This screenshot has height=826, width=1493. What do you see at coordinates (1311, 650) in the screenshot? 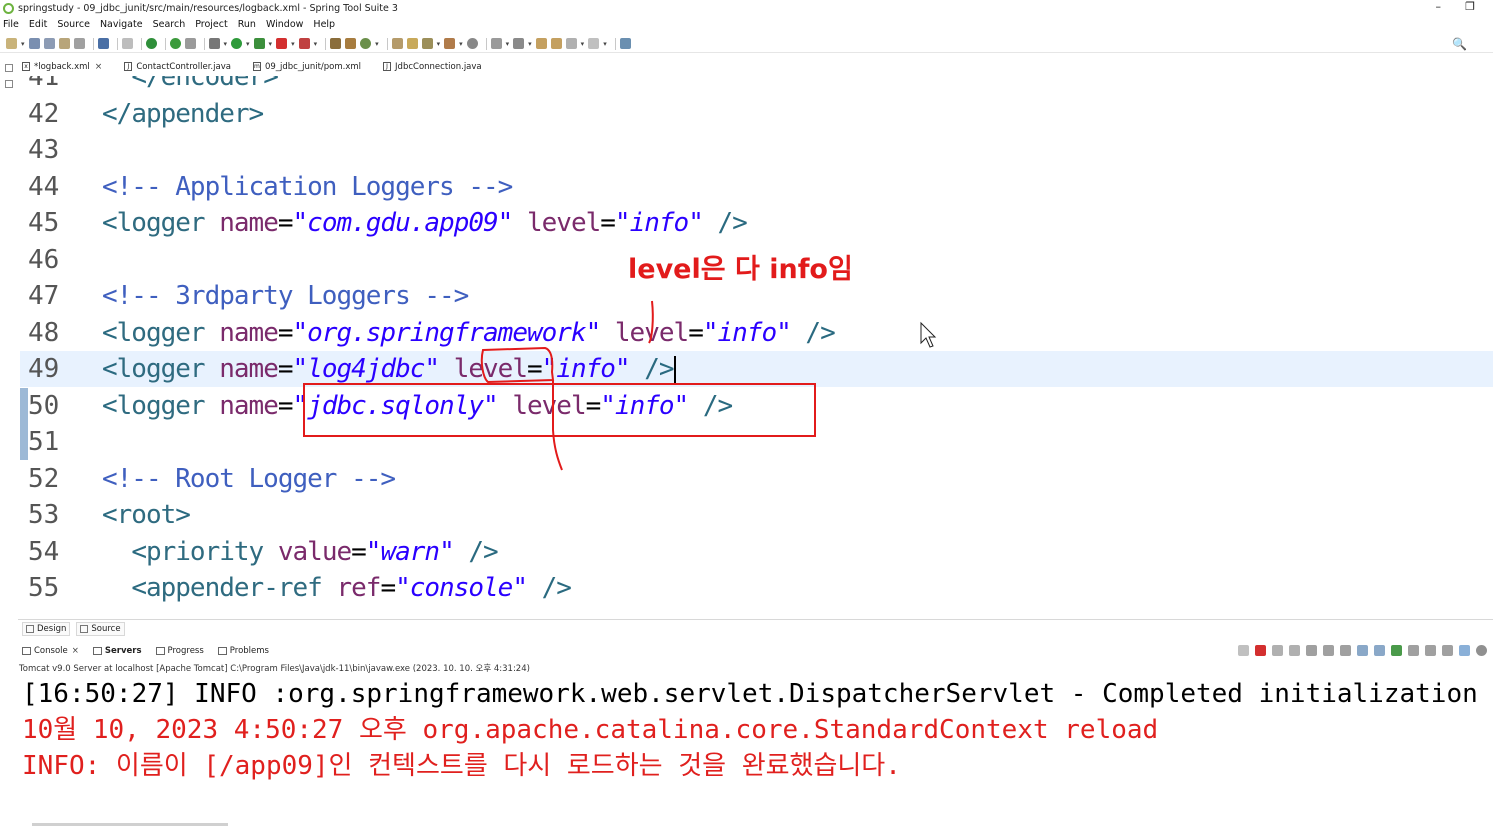
I see `clear-console-icon` at bounding box center [1311, 650].